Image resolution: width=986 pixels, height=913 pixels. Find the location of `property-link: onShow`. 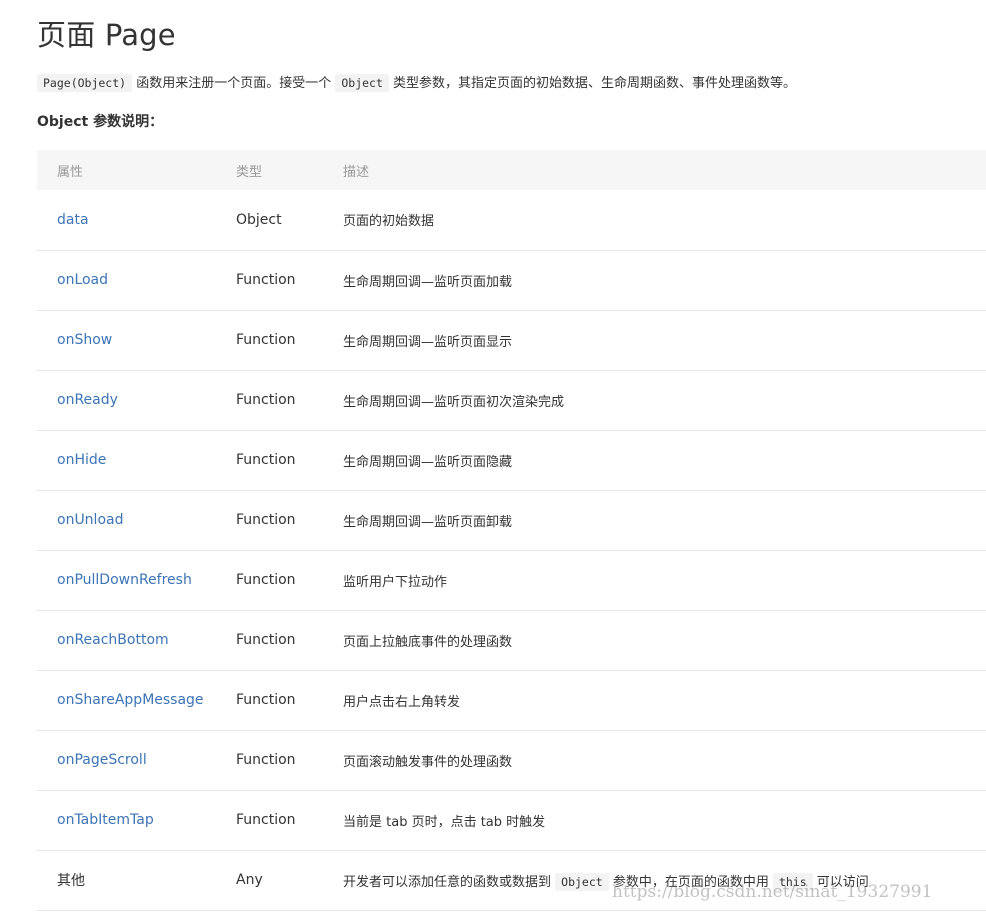

property-link: onShow is located at coordinates (136, 340).